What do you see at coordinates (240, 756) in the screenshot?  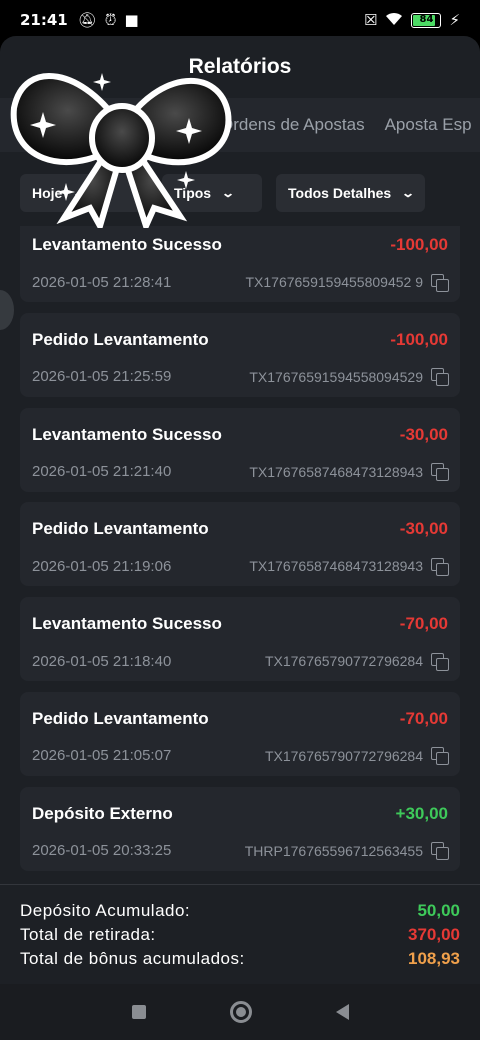 I see `transaction-row-bottom: 2026-01-05 21:05:07 TX176765790772796284` at bounding box center [240, 756].